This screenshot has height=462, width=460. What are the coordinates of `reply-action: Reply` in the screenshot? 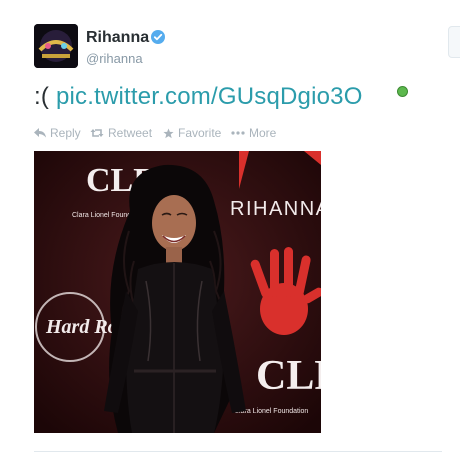 It's located at (57, 133).